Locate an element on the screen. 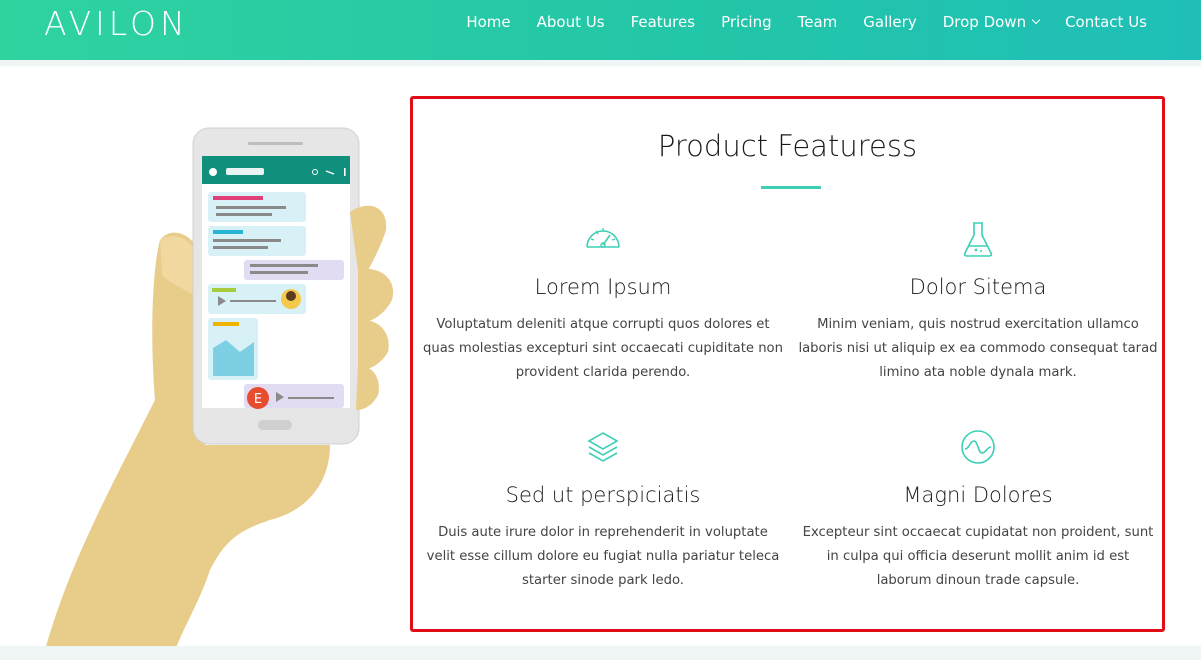  nav-drop-down-label: Drop Down is located at coordinates (984, 22).